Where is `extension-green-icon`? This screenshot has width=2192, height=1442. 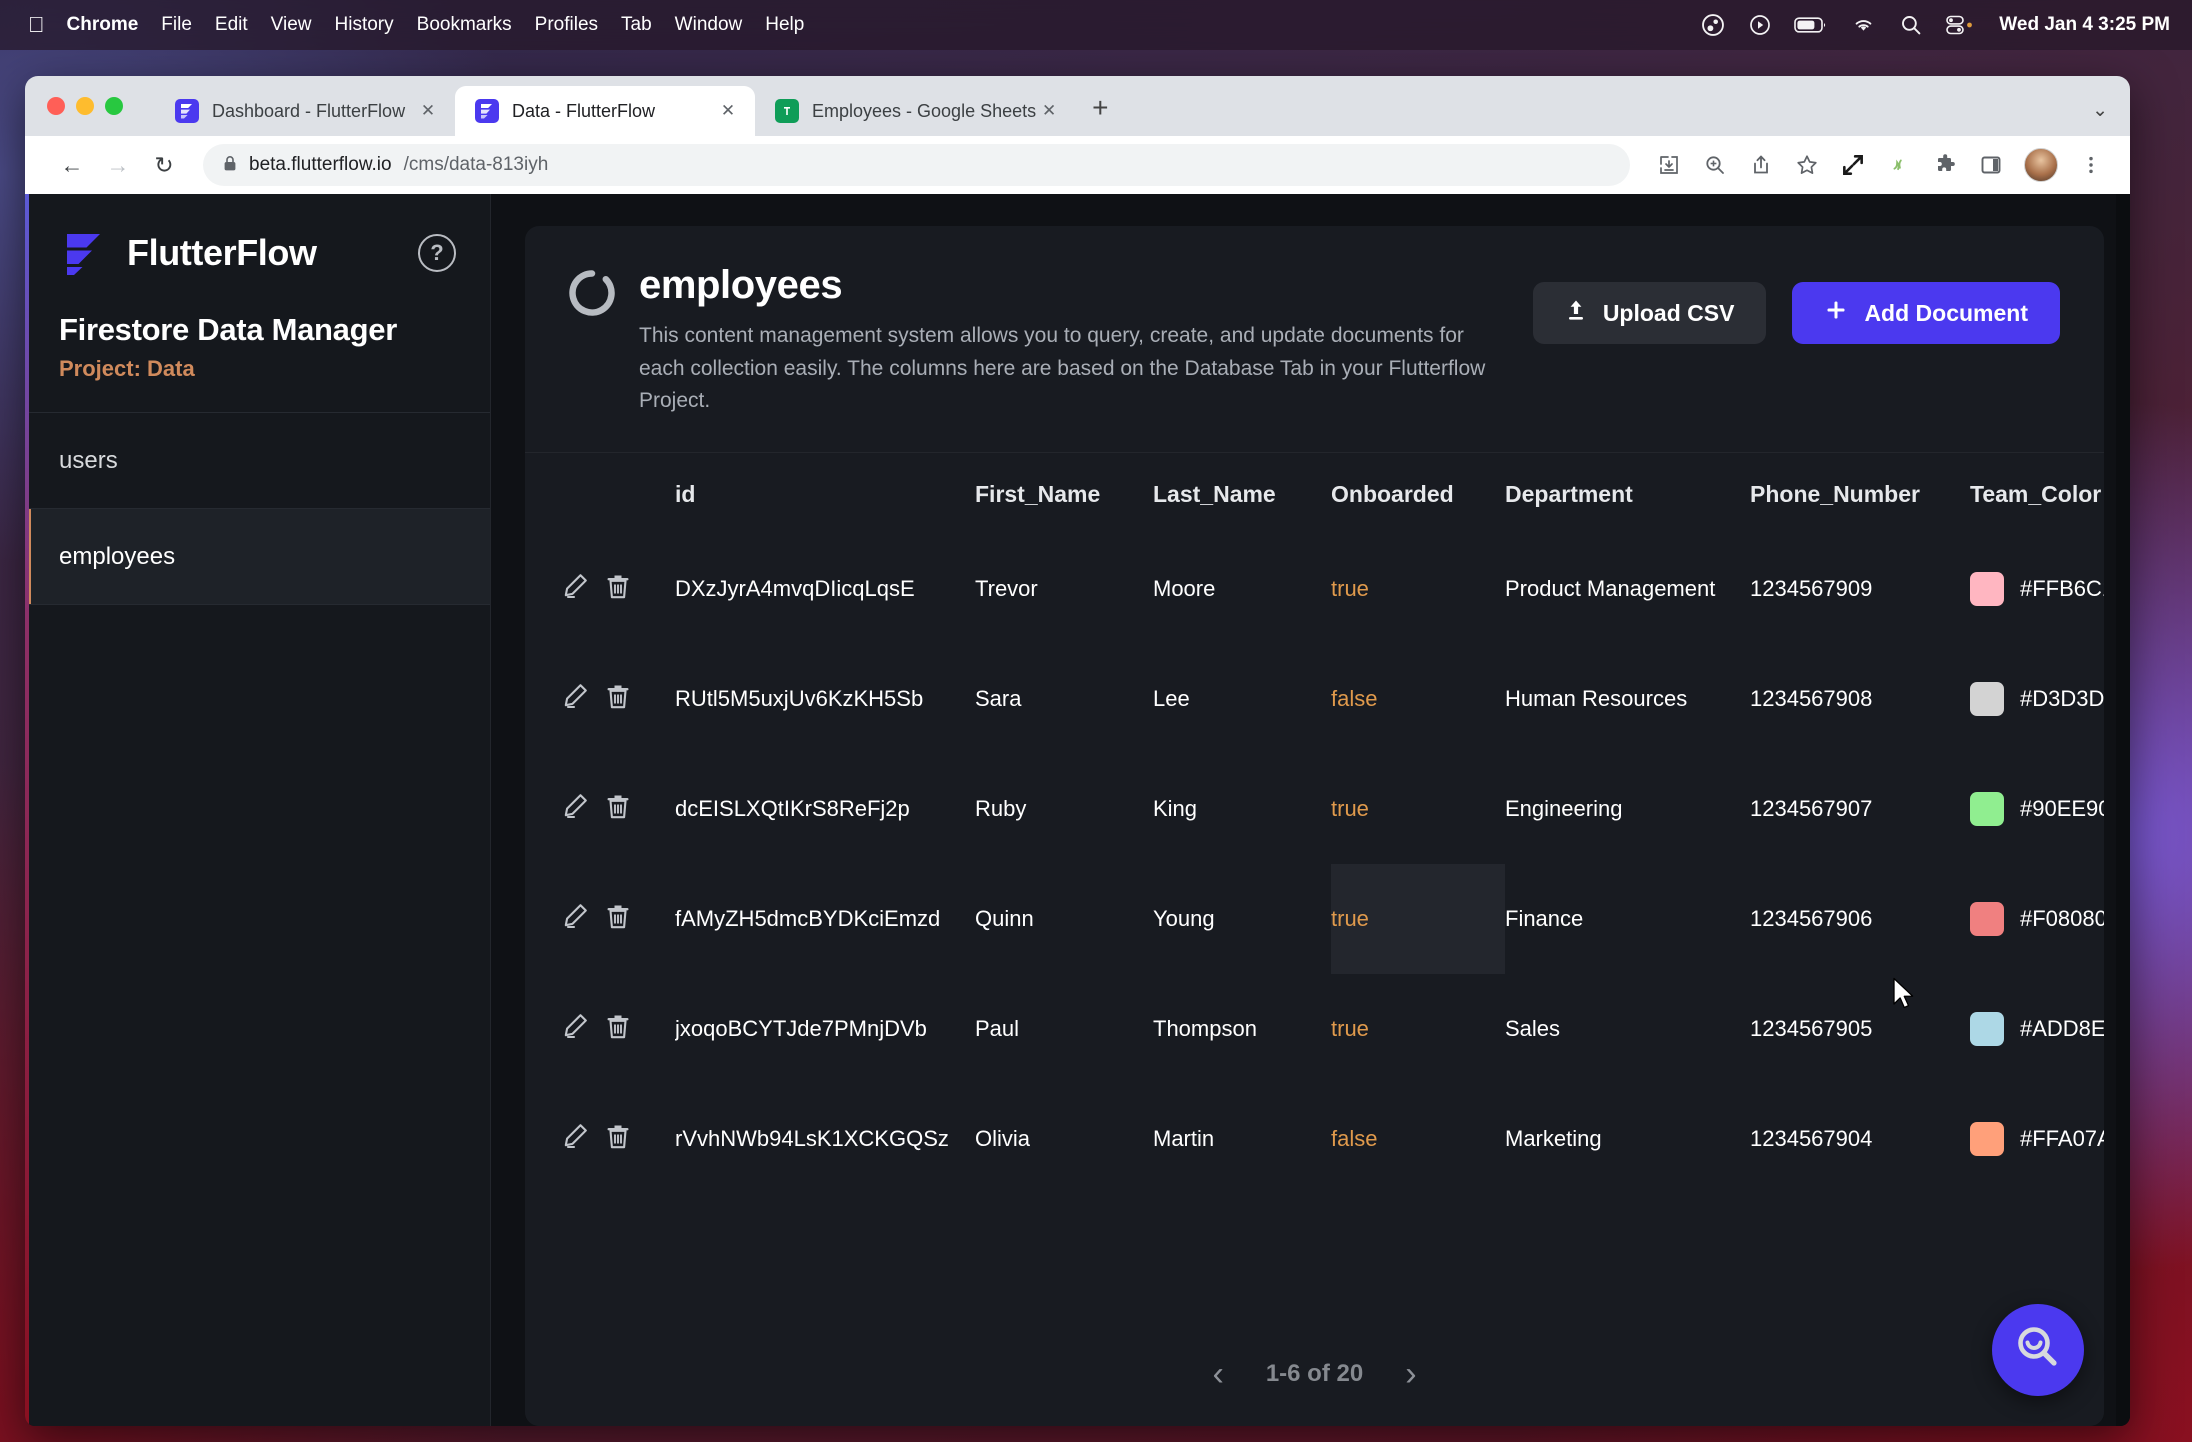 extension-green-icon is located at coordinates (1899, 165).